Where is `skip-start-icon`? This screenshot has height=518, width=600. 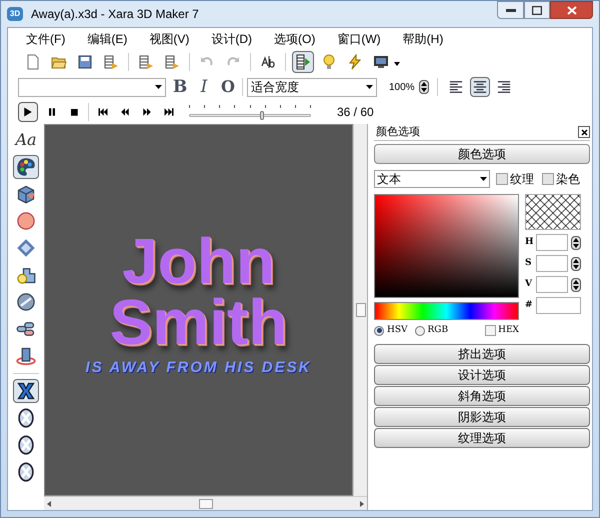 skip-start-icon is located at coordinates (103, 112).